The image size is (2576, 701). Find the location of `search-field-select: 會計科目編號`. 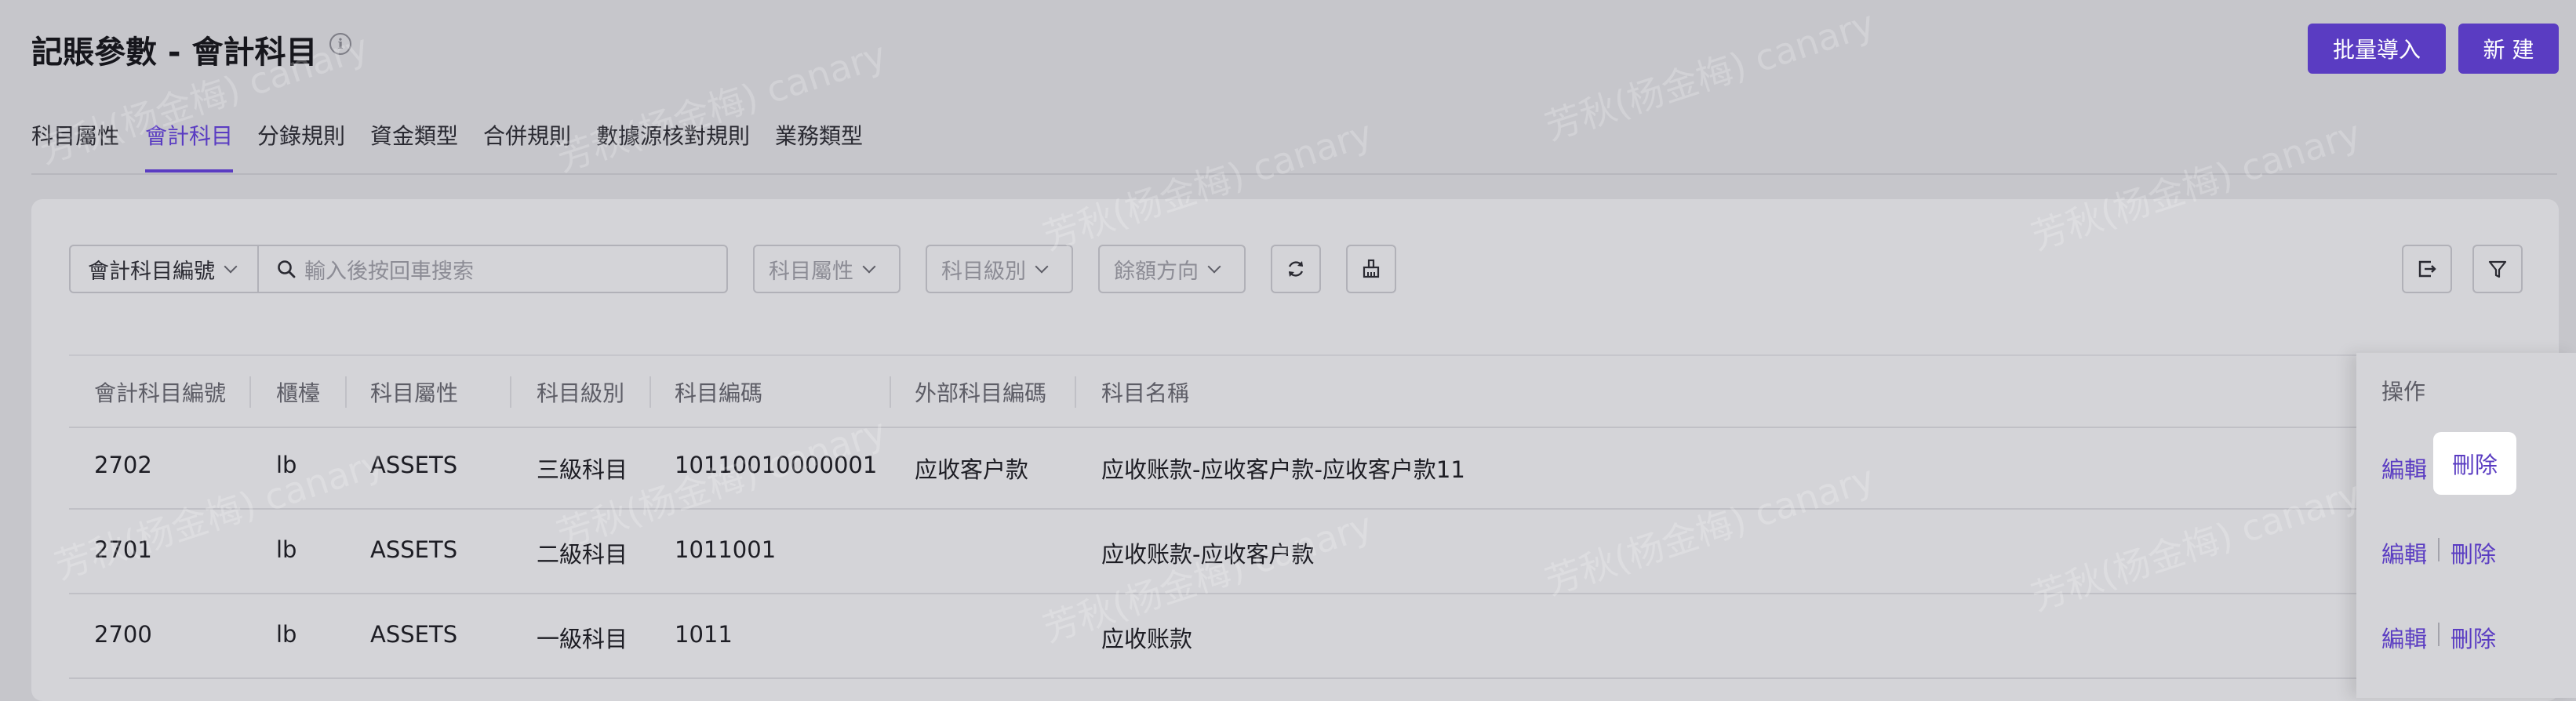

search-field-select: 會計科目編號 is located at coordinates (164, 269).